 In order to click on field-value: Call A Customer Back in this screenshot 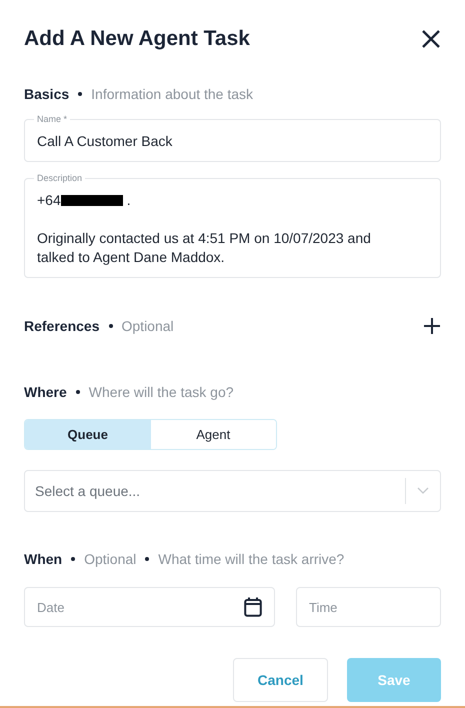, I will do `click(105, 141)`.